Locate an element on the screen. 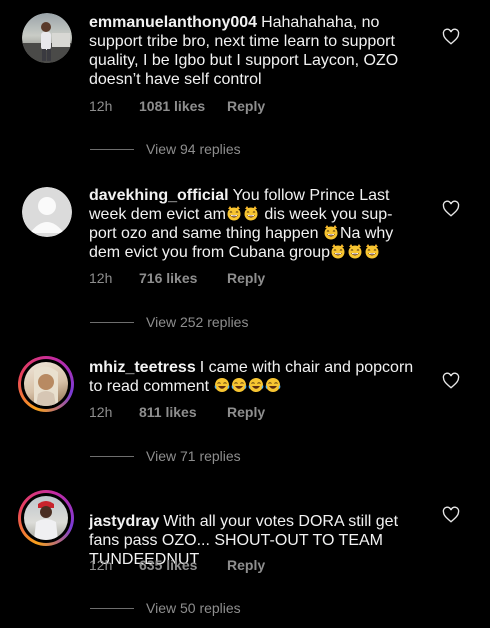  comment-meta: 12h 635 likes Reply is located at coordinates (177, 565).